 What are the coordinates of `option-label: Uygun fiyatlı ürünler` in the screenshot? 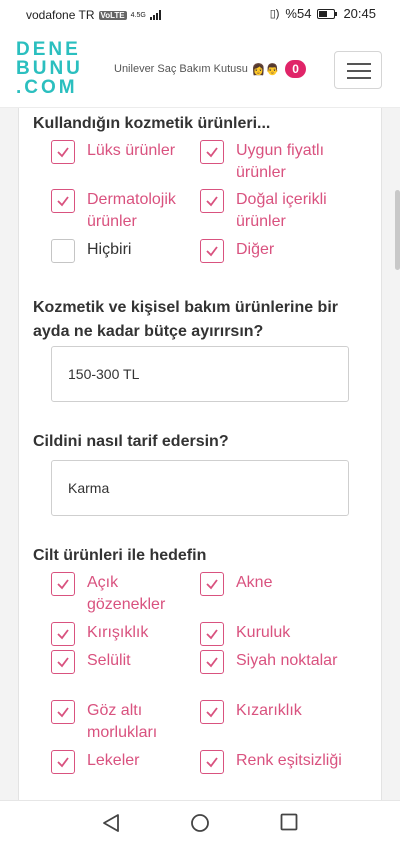 It's located at (280, 161).